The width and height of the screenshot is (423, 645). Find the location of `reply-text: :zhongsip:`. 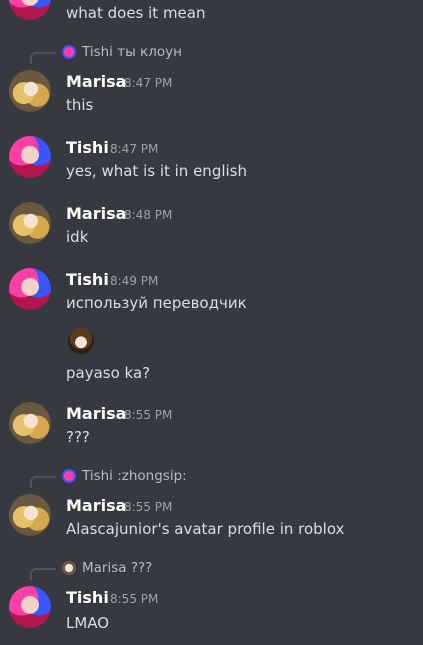

reply-text: :zhongsip: is located at coordinates (152, 476).